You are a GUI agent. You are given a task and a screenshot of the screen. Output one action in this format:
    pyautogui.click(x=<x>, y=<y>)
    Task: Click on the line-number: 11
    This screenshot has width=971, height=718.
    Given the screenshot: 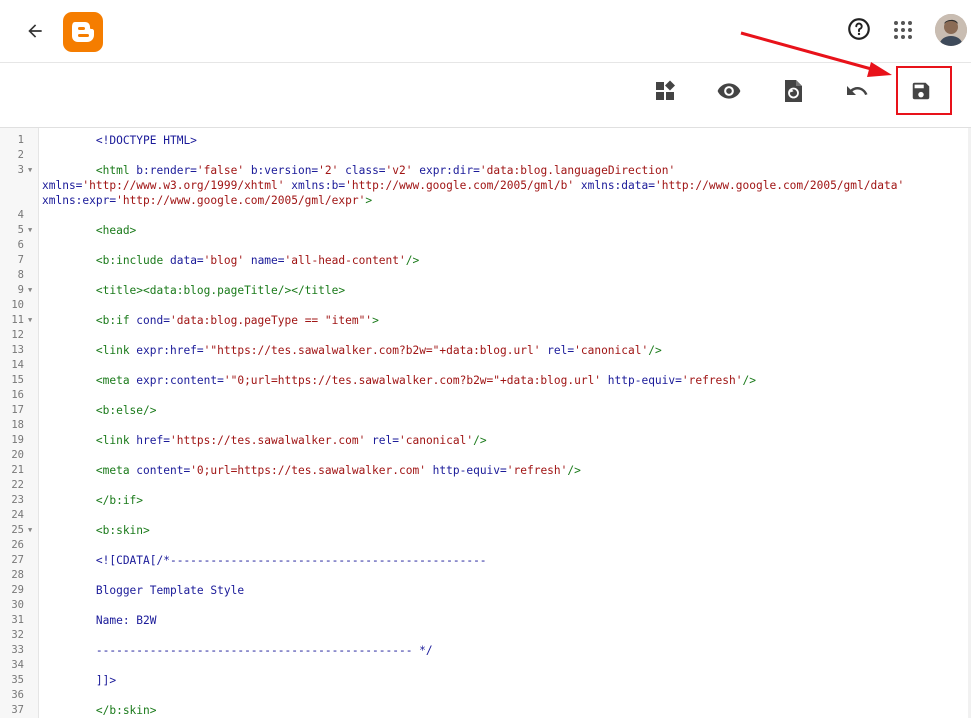 What is the action you would take?
    pyautogui.click(x=17, y=320)
    